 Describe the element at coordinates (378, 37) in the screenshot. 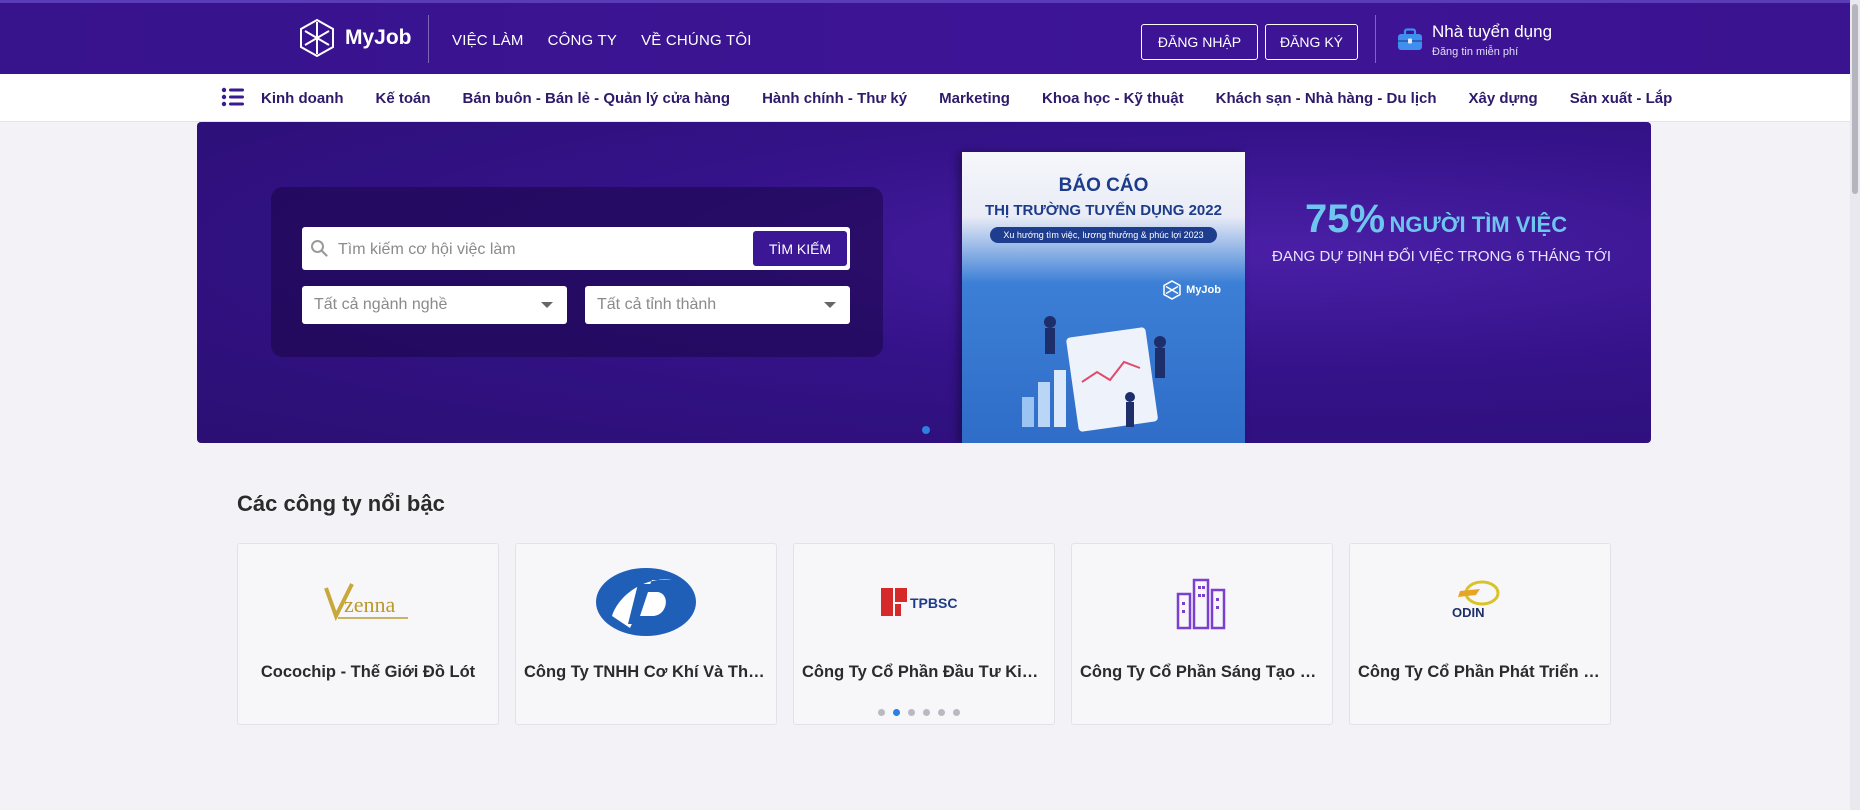

I see `logo-text: MyJob` at that location.